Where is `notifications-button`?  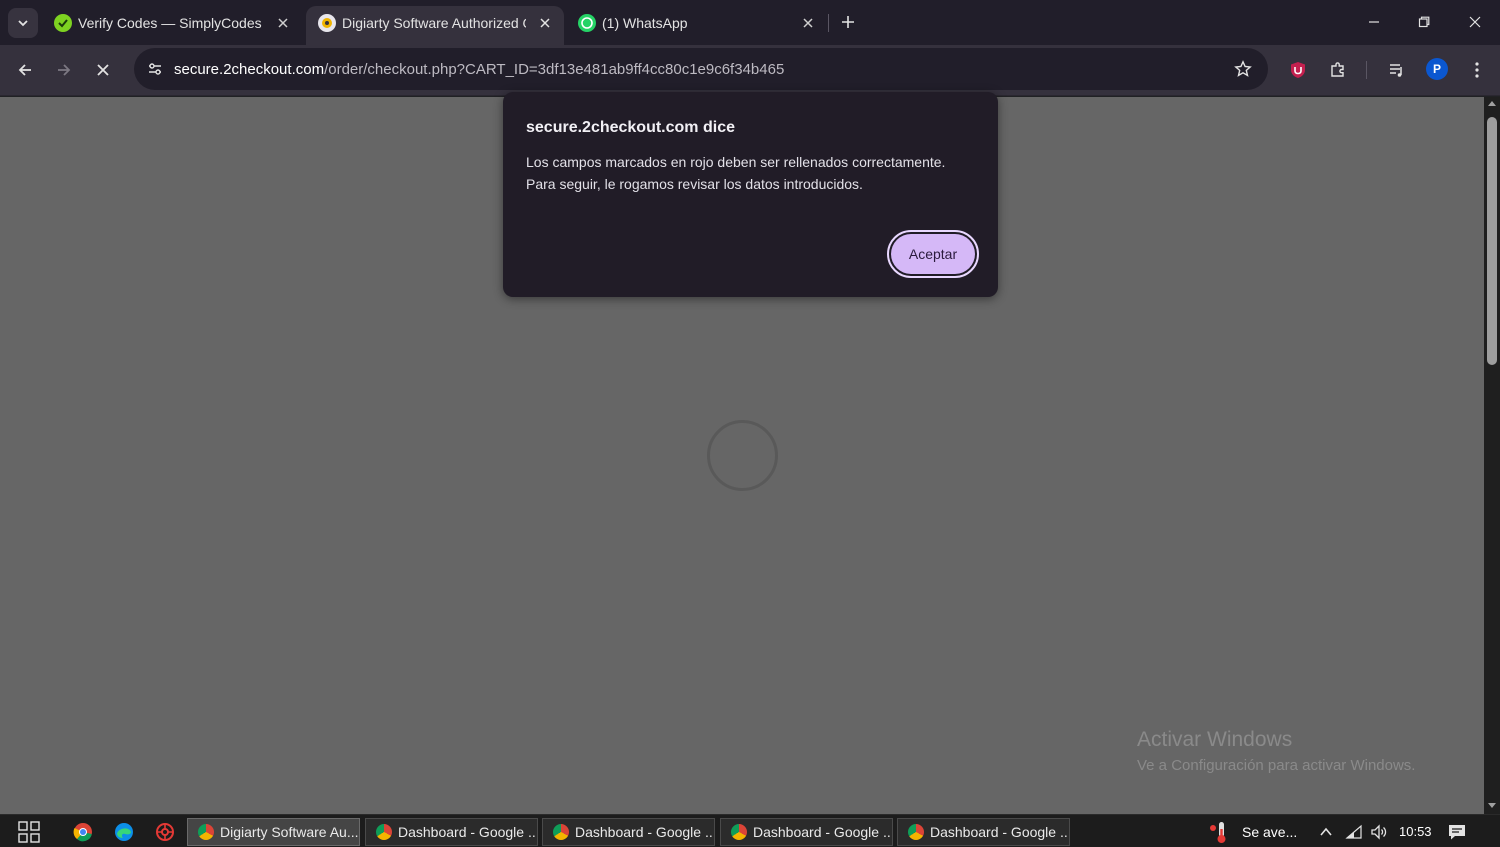
notifications-button is located at coordinates (1457, 832).